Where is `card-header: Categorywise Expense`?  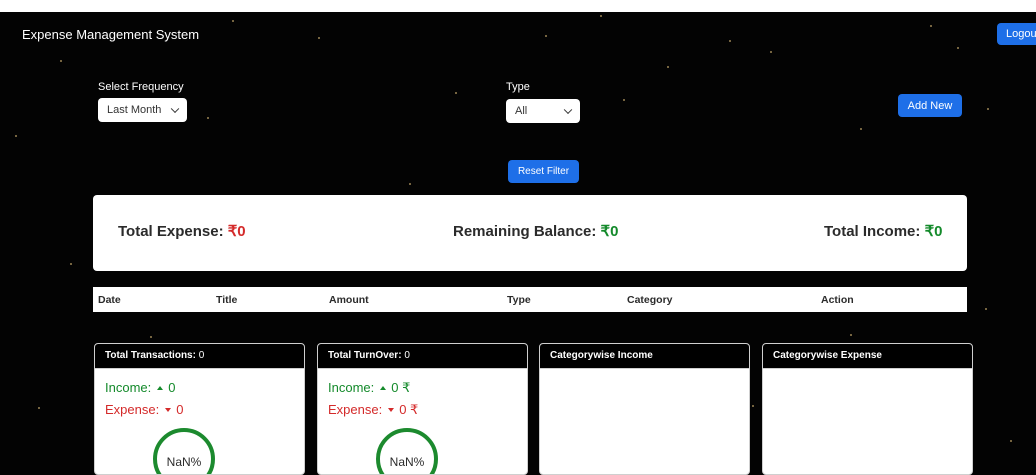 card-header: Categorywise Expense is located at coordinates (867, 356).